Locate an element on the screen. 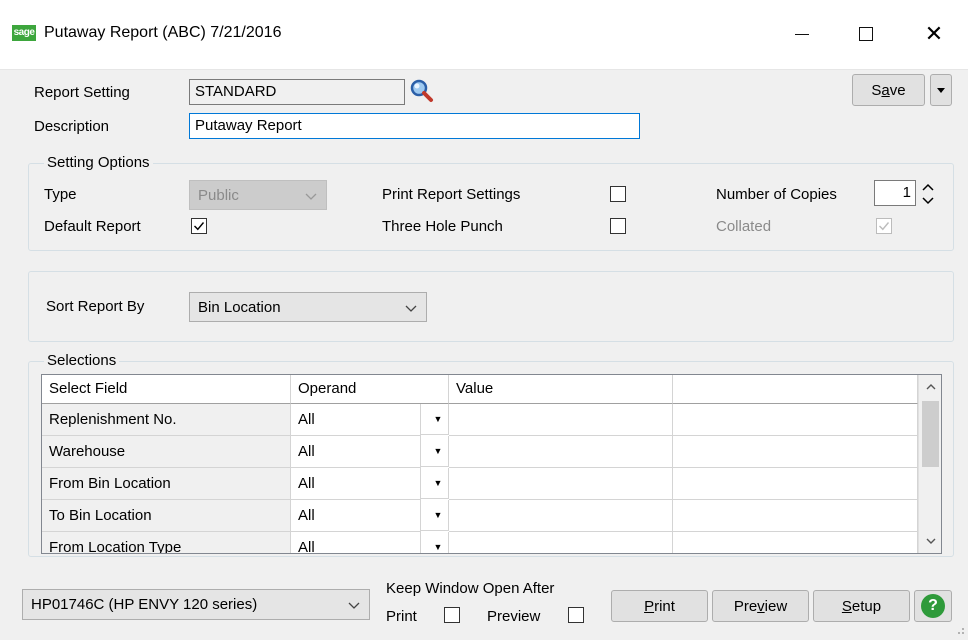 This screenshot has height=640, width=968. type-select: Public is located at coordinates (258, 195).